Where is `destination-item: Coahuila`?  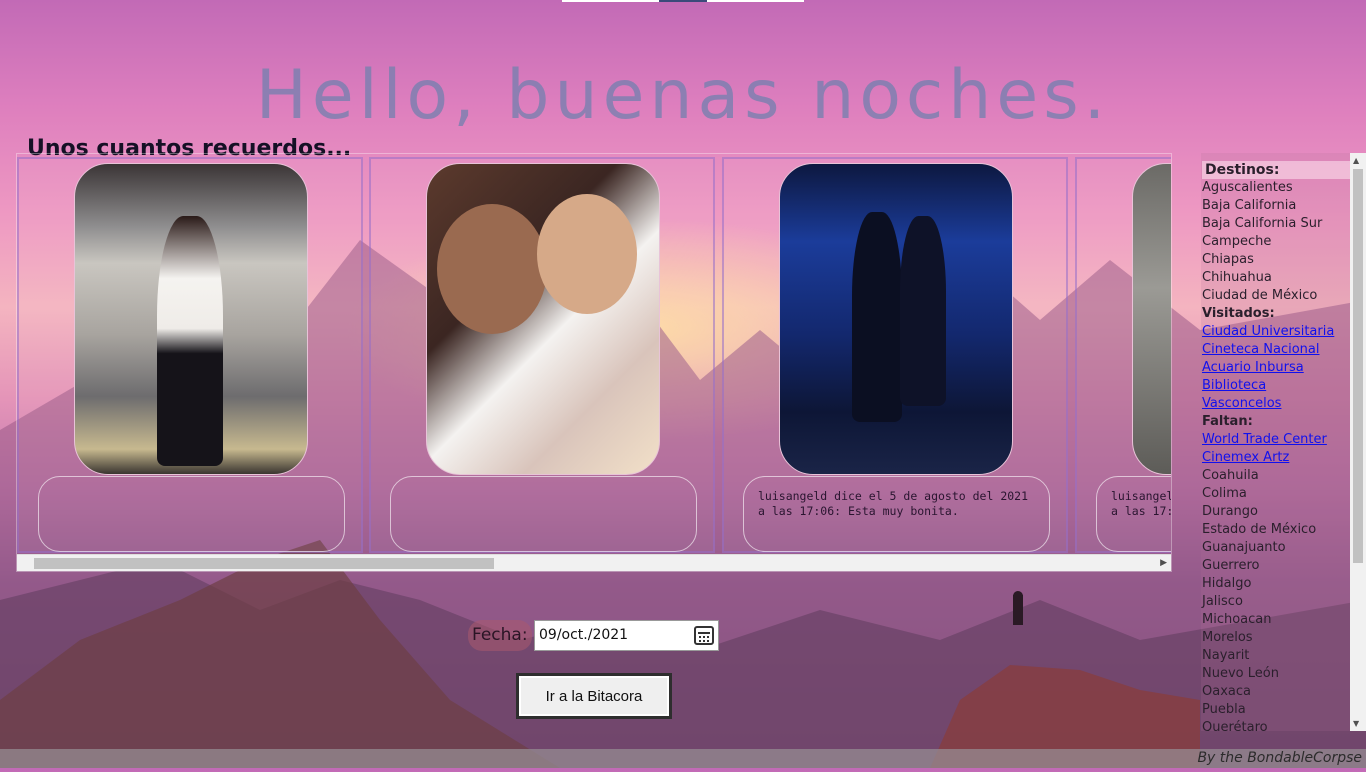
destination-item: Coahuila is located at coordinates (1230, 475).